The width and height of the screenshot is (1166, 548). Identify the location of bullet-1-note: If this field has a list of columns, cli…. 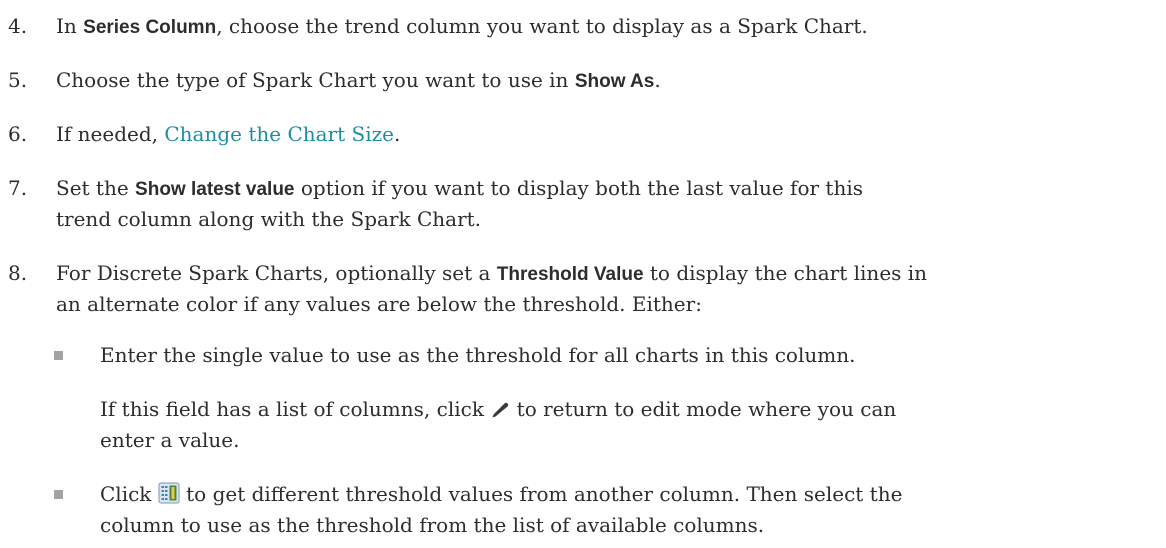
(498, 411).